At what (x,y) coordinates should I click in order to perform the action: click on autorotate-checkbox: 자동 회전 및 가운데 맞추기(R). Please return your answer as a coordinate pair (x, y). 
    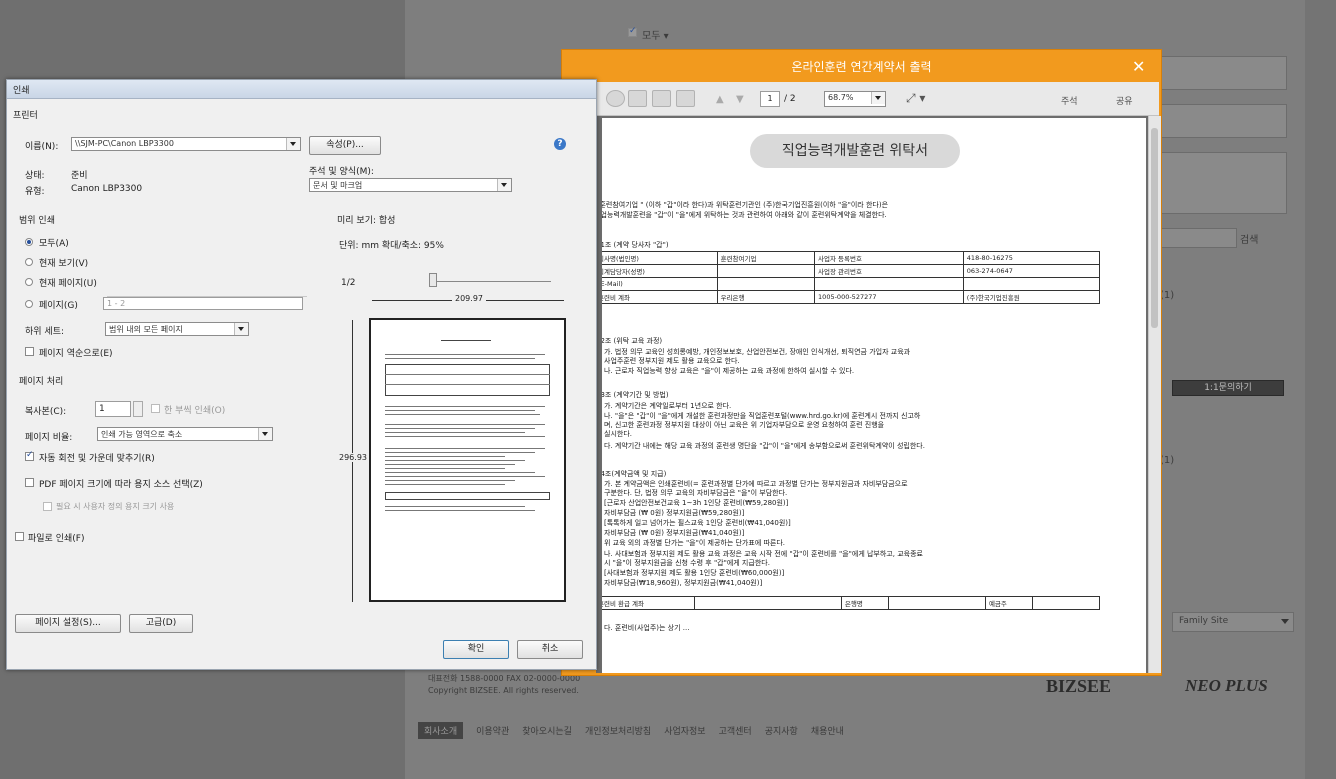
    Looking at the image, I should click on (135, 457).